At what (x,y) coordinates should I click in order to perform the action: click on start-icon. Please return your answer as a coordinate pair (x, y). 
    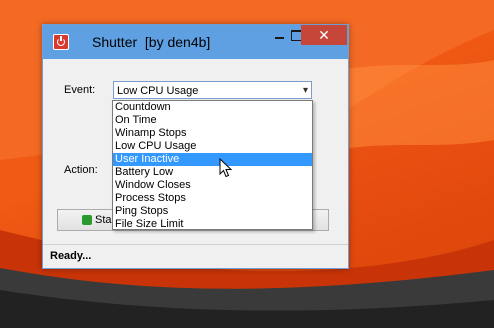
    Looking at the image, I should click on (87, 220).